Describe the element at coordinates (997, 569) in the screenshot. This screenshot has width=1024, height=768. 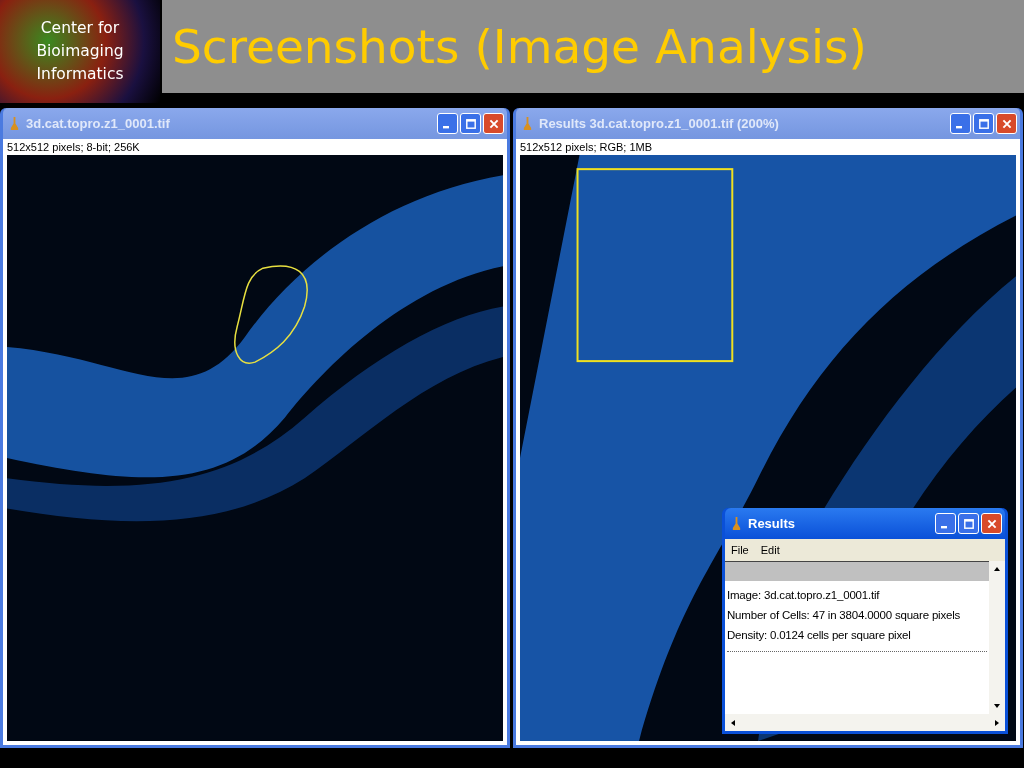
I see `scroll-up-icon` at that location.